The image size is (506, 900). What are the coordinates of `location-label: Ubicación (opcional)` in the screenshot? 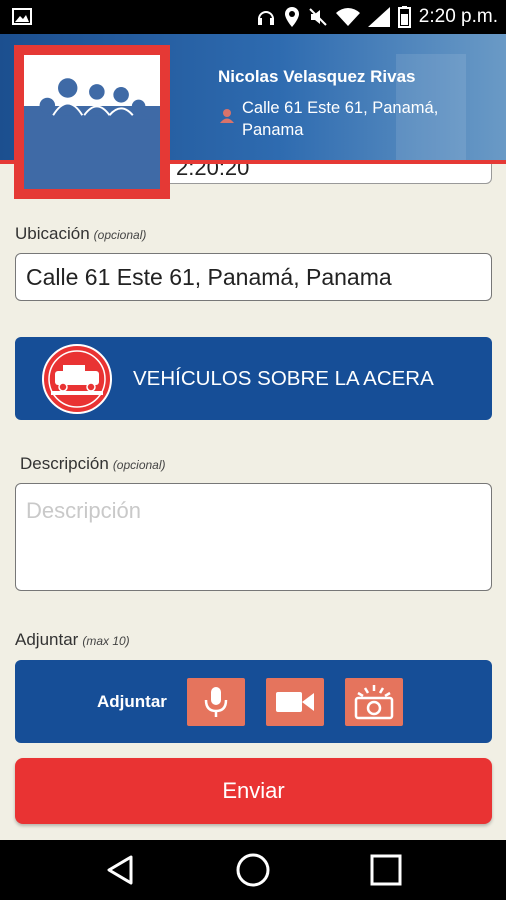 It's located at (81, 233).